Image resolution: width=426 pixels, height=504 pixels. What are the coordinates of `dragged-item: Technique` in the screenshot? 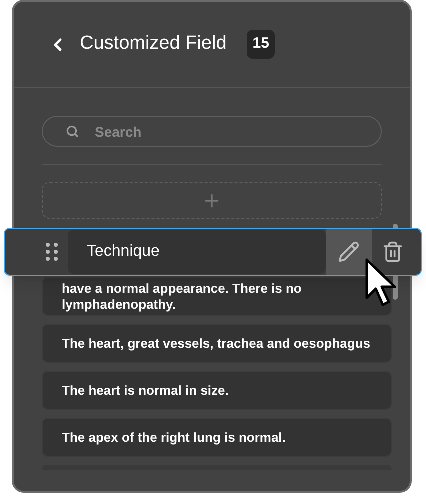 It's located at (213, 252).